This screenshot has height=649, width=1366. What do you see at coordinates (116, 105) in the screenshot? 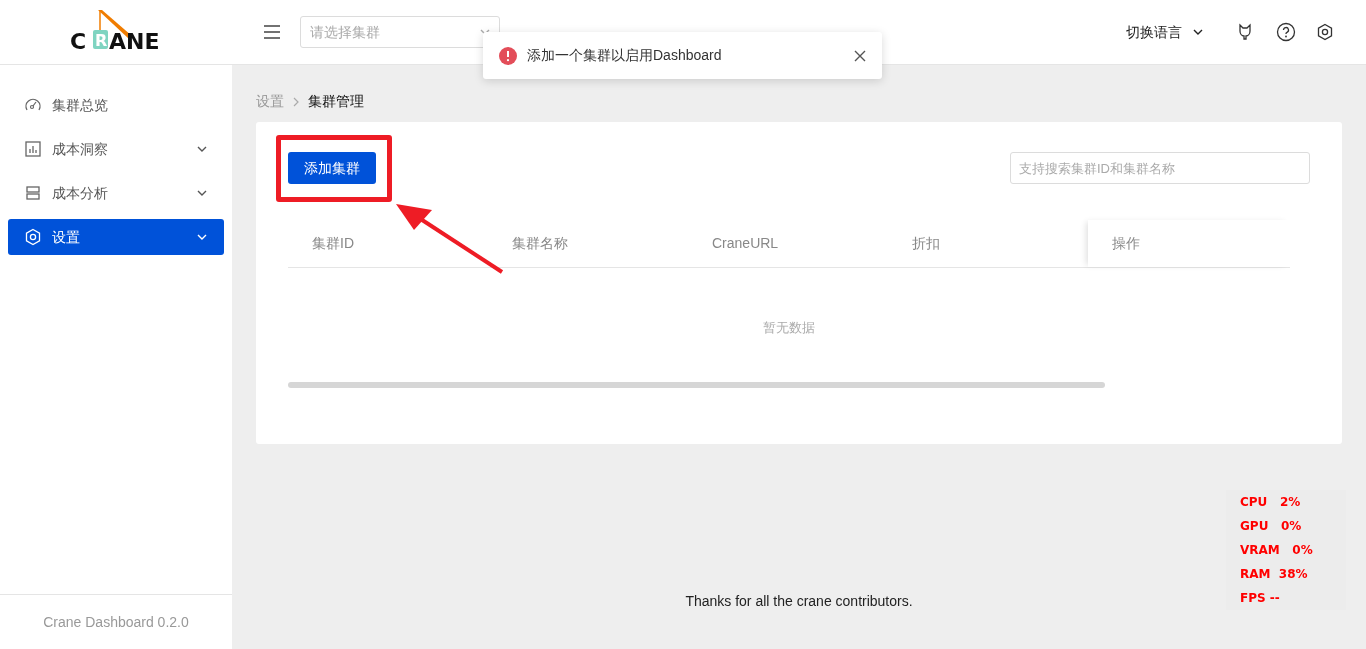
I see `sidebar-item: 集群总览` at bounding box center [116, 105].